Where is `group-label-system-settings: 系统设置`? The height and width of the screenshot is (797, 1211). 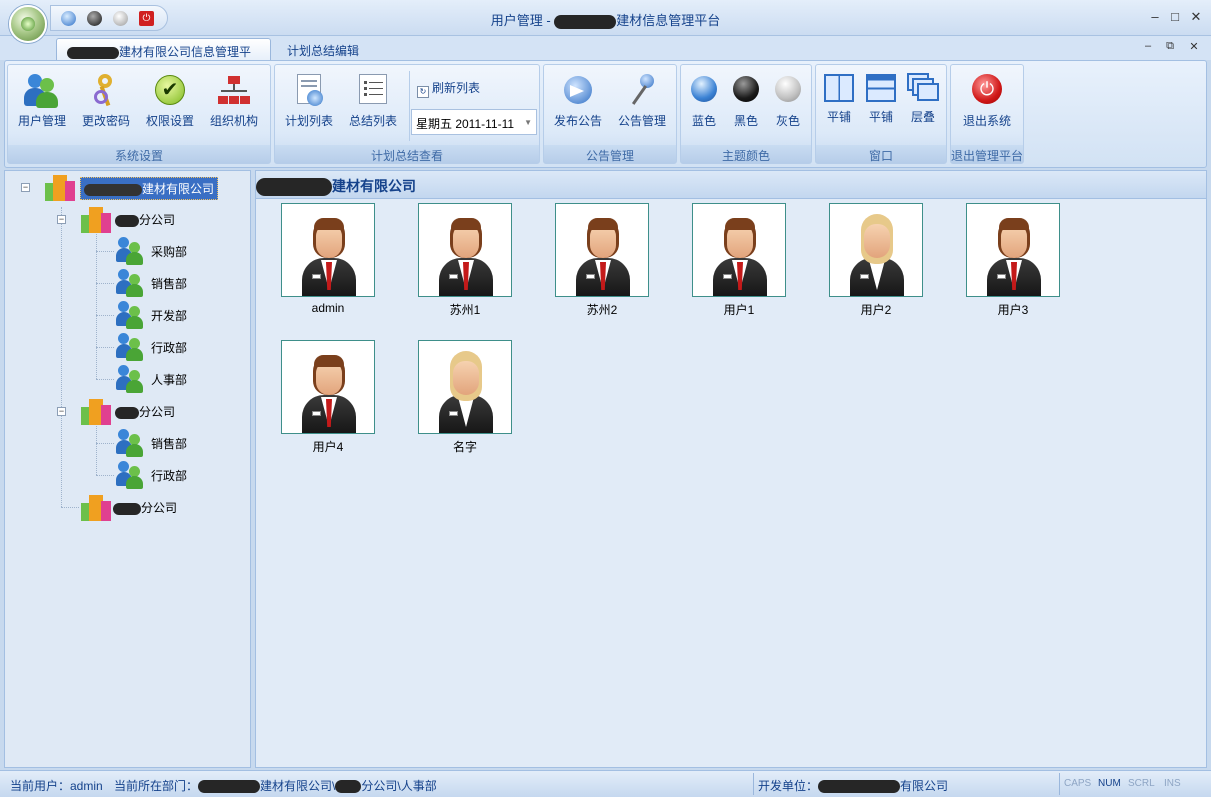 group-label-system-settings: 系统设置 is located at coordinates (139, 154).